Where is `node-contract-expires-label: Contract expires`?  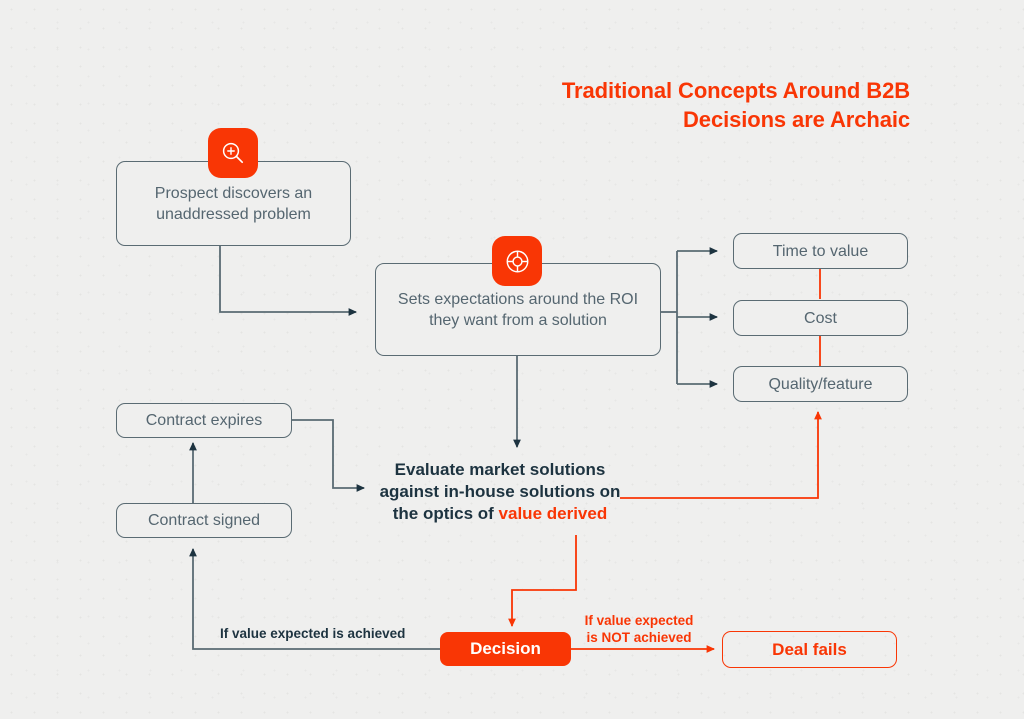 node-contract-expires-label: Contract expires is located at coordinates (204, 420).